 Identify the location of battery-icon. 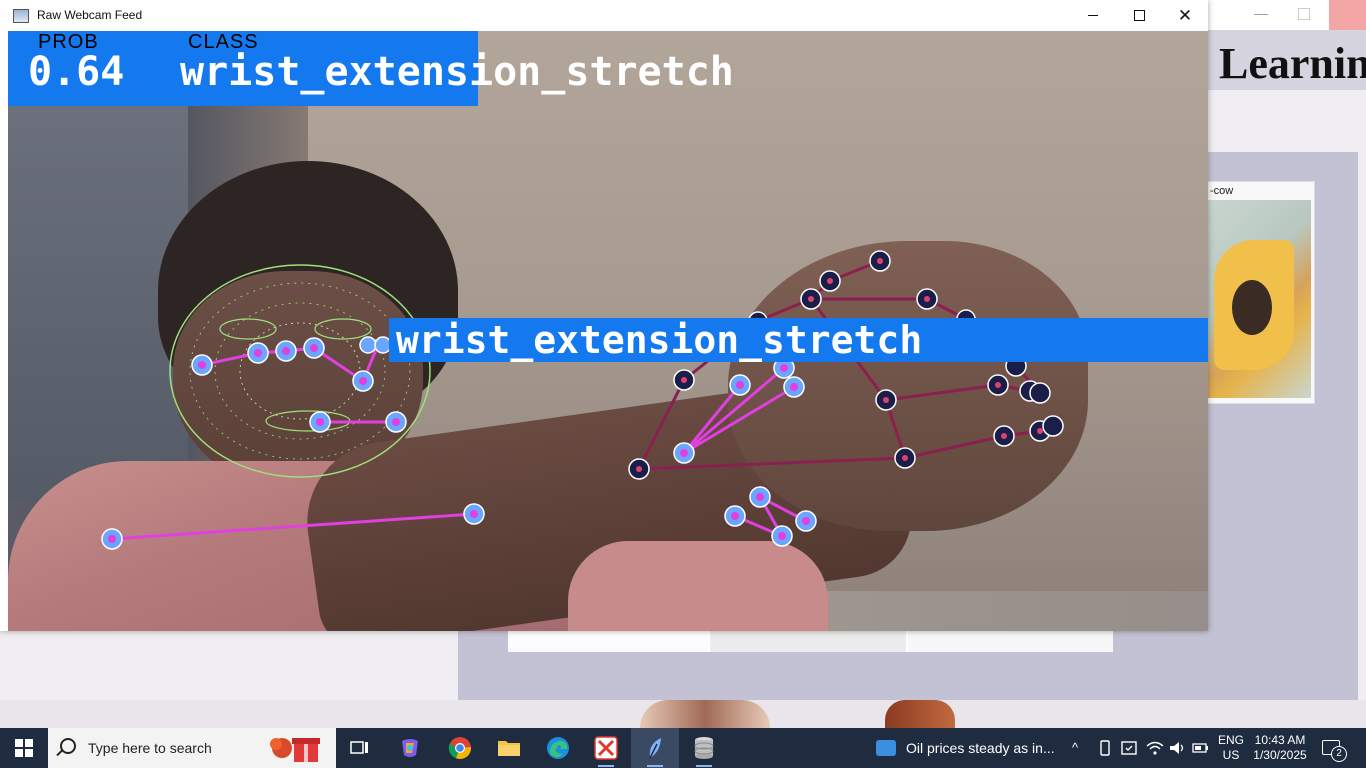
(1200, 748).